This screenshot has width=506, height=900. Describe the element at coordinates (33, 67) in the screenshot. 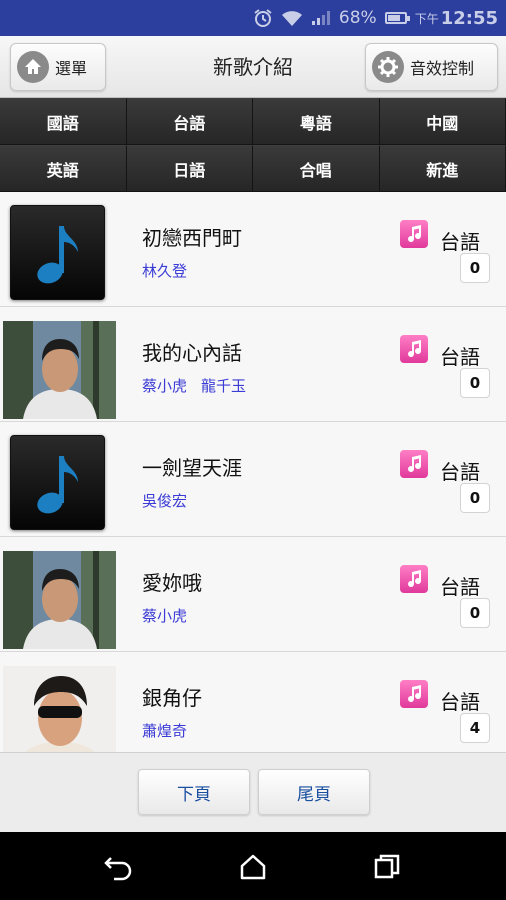

I see `home-icon` at that location.